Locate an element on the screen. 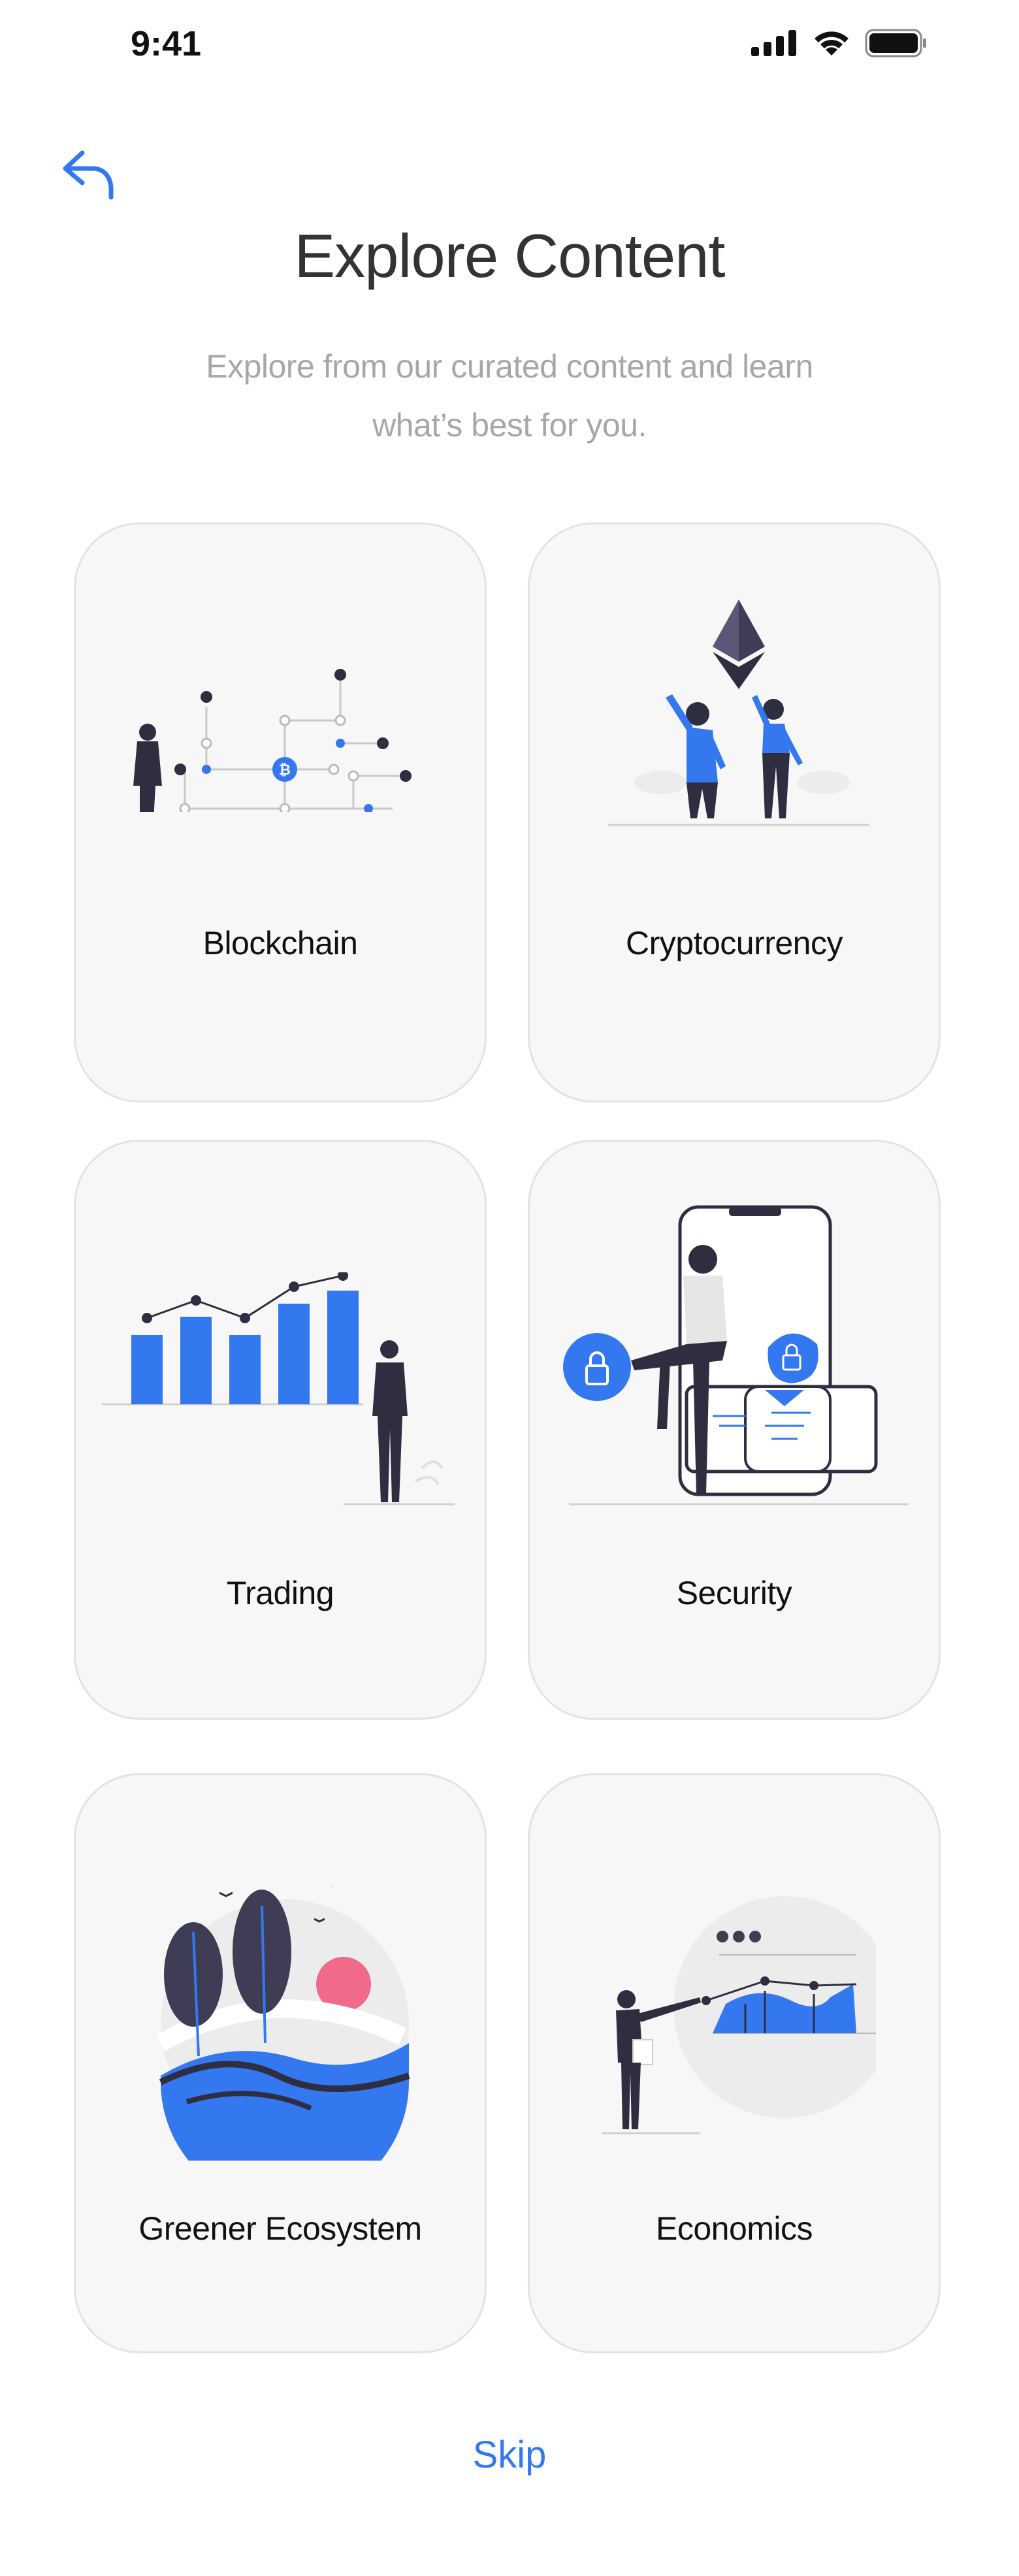 The image size is (1019, 2576). card-cryptocurrency: Cryptocurrency is located at coordinates (734, 813).